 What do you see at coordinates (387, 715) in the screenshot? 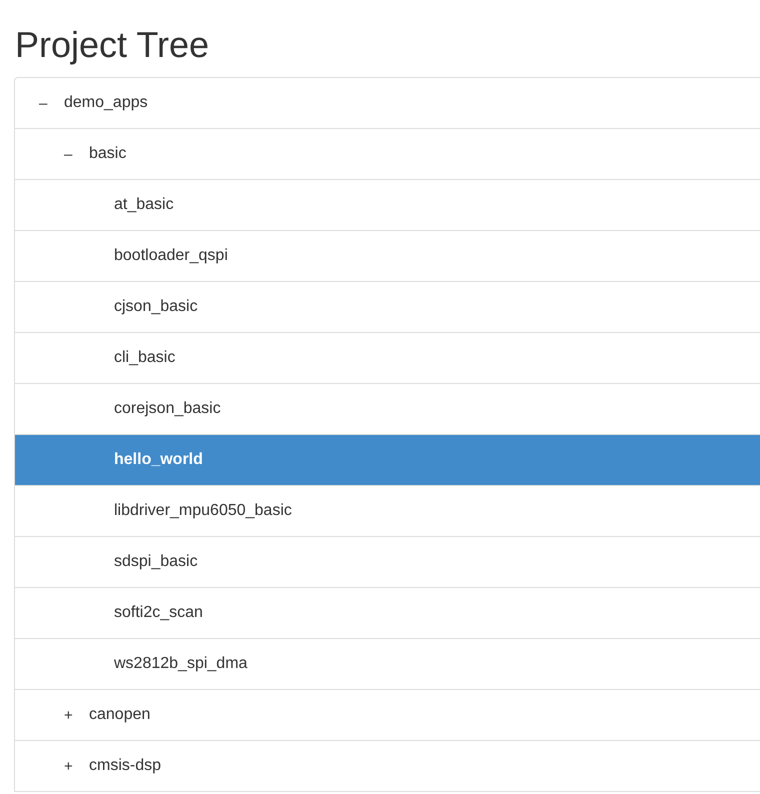
I see `tree-item: + canopen` at bounding box center [387, 715].